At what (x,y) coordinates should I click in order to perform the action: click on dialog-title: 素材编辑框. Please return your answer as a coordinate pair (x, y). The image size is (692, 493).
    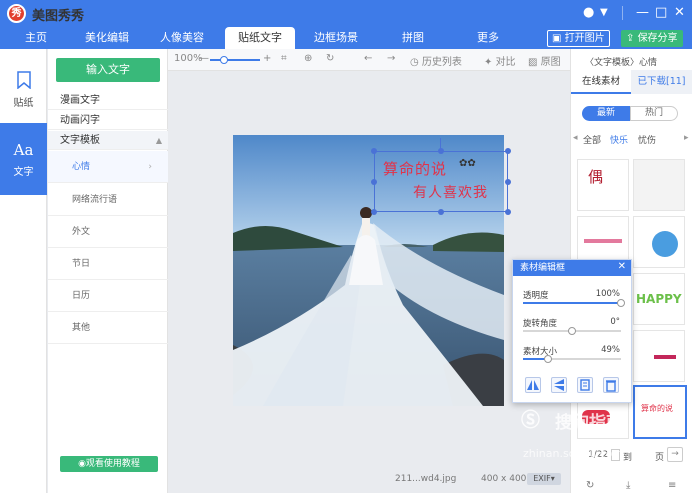
    Looking at the image, I should click on (572, 268).